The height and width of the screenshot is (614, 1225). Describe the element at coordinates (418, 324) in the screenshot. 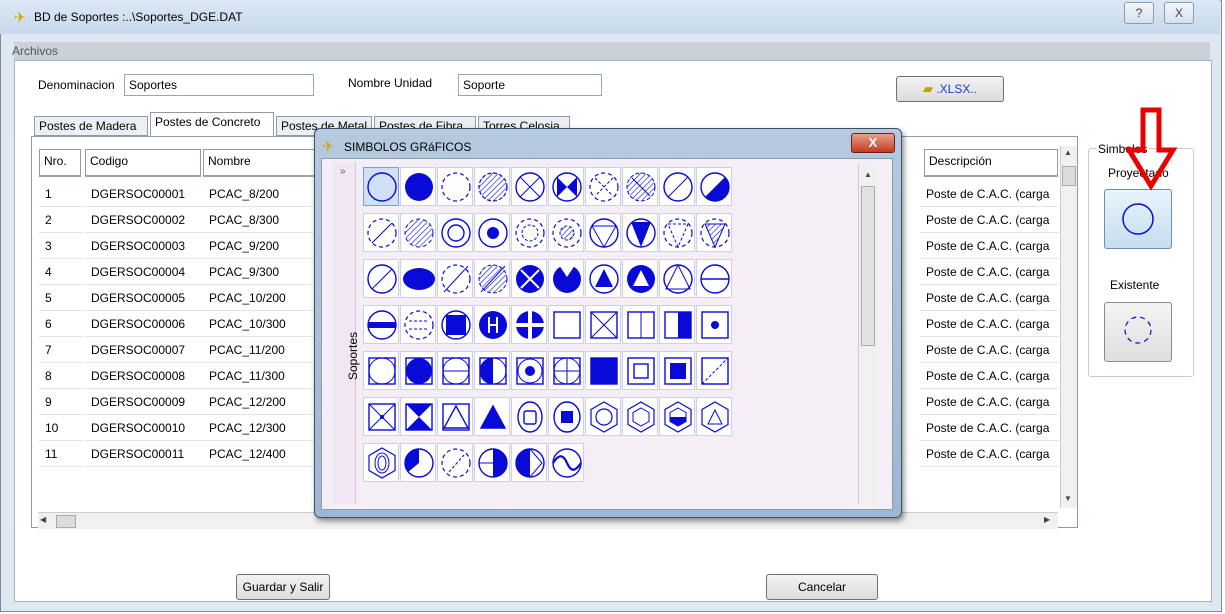

I see `symbol-dashlines-icon` at that location.